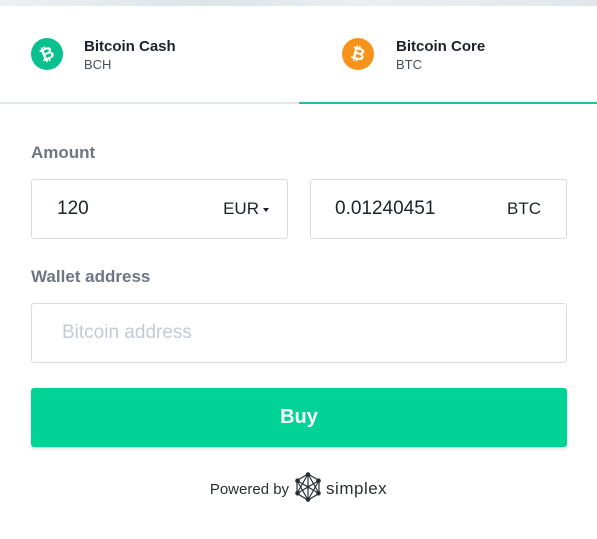 This screenshot has width=597, height=539. What do you see at coordinates (159, 209) in the screenshot?
I see `fiat-amount-field: 120 EUR` at bounding box center [159, 209].